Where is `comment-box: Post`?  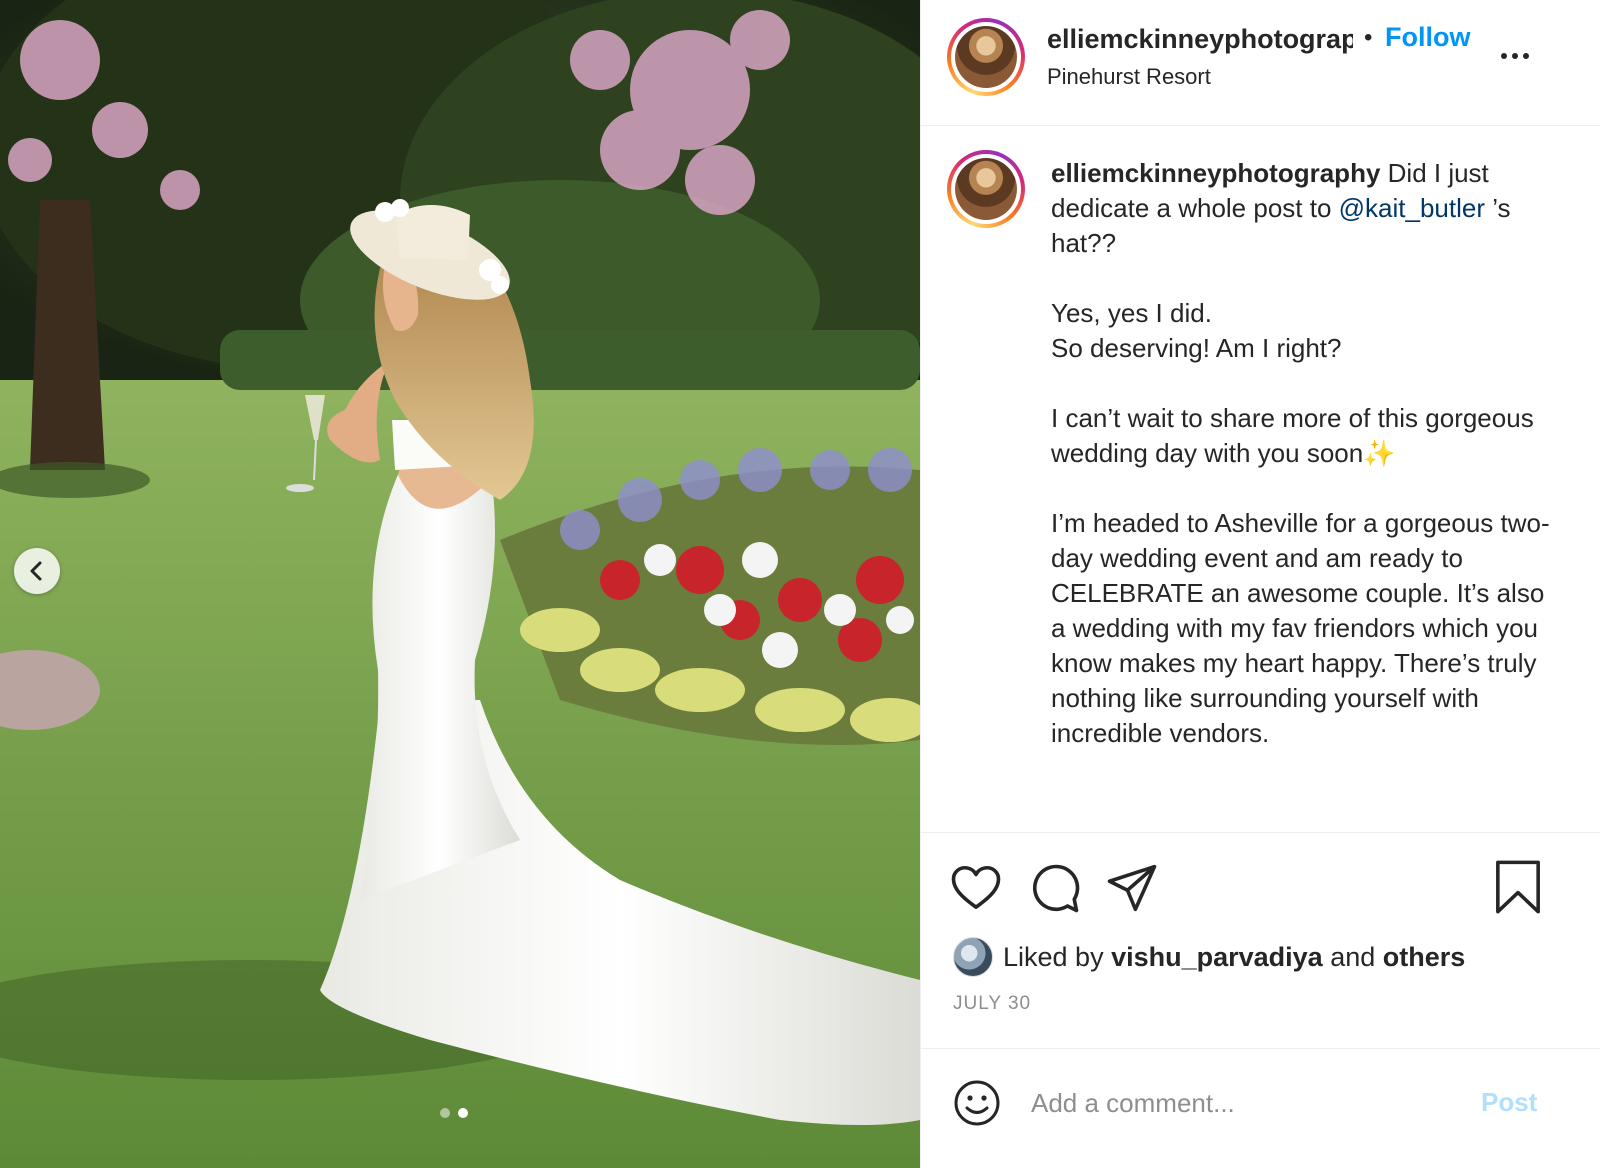
comment-box: Post is located at coordinates (1260, 1108).